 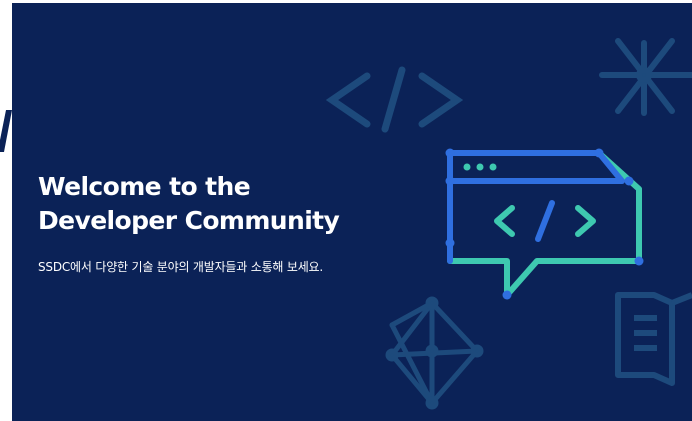 I want to click on title-line-2: Developer Community, so click(x=189, y=220).